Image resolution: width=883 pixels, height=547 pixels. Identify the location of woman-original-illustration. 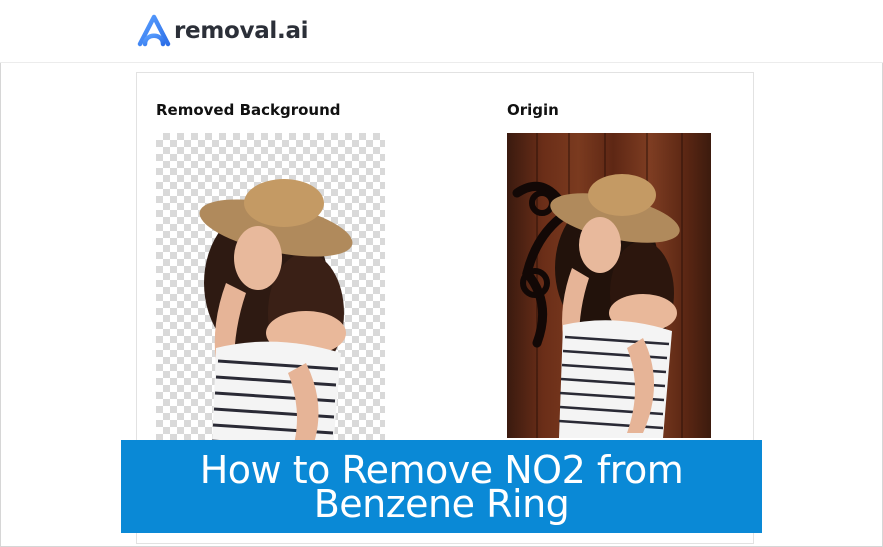
(597, 285).